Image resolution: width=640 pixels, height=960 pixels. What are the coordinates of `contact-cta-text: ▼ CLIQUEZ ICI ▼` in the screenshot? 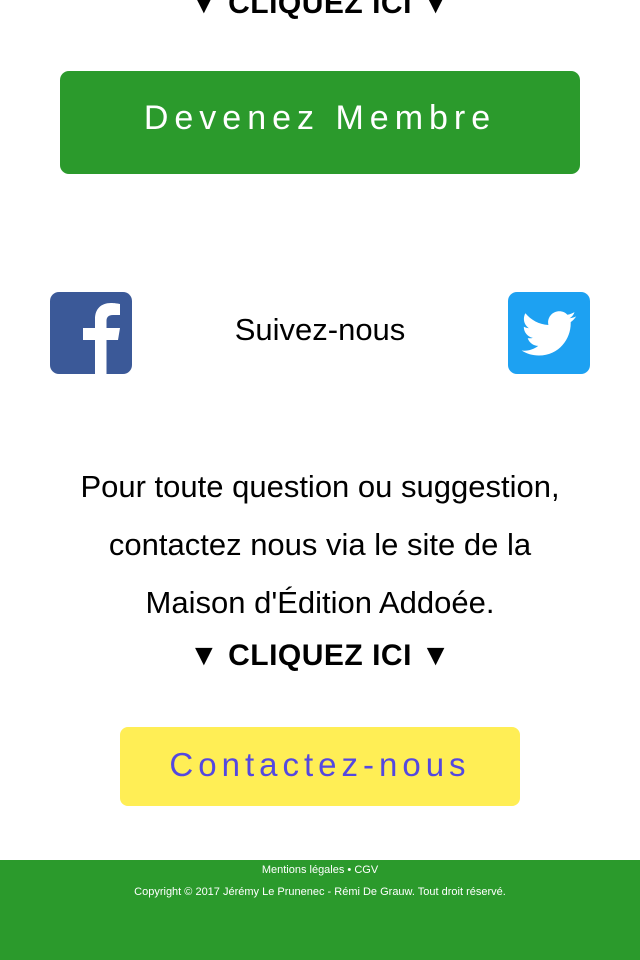 It's located at (320, 655).